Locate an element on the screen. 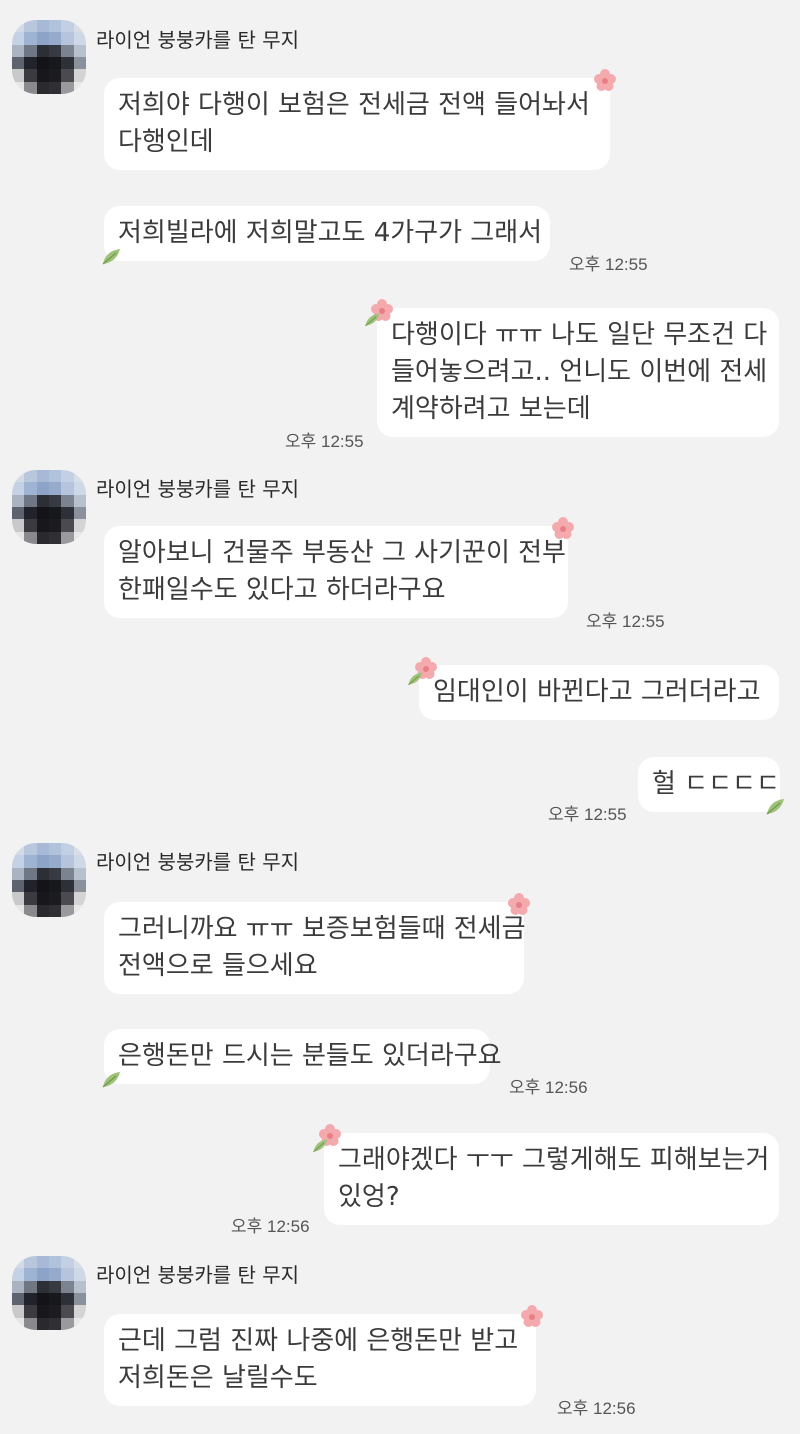 Image resolution: width=800 pixels, height=1434 pixels. message-text: 계약하려고 보는데 is located at coordinates (491, 409).